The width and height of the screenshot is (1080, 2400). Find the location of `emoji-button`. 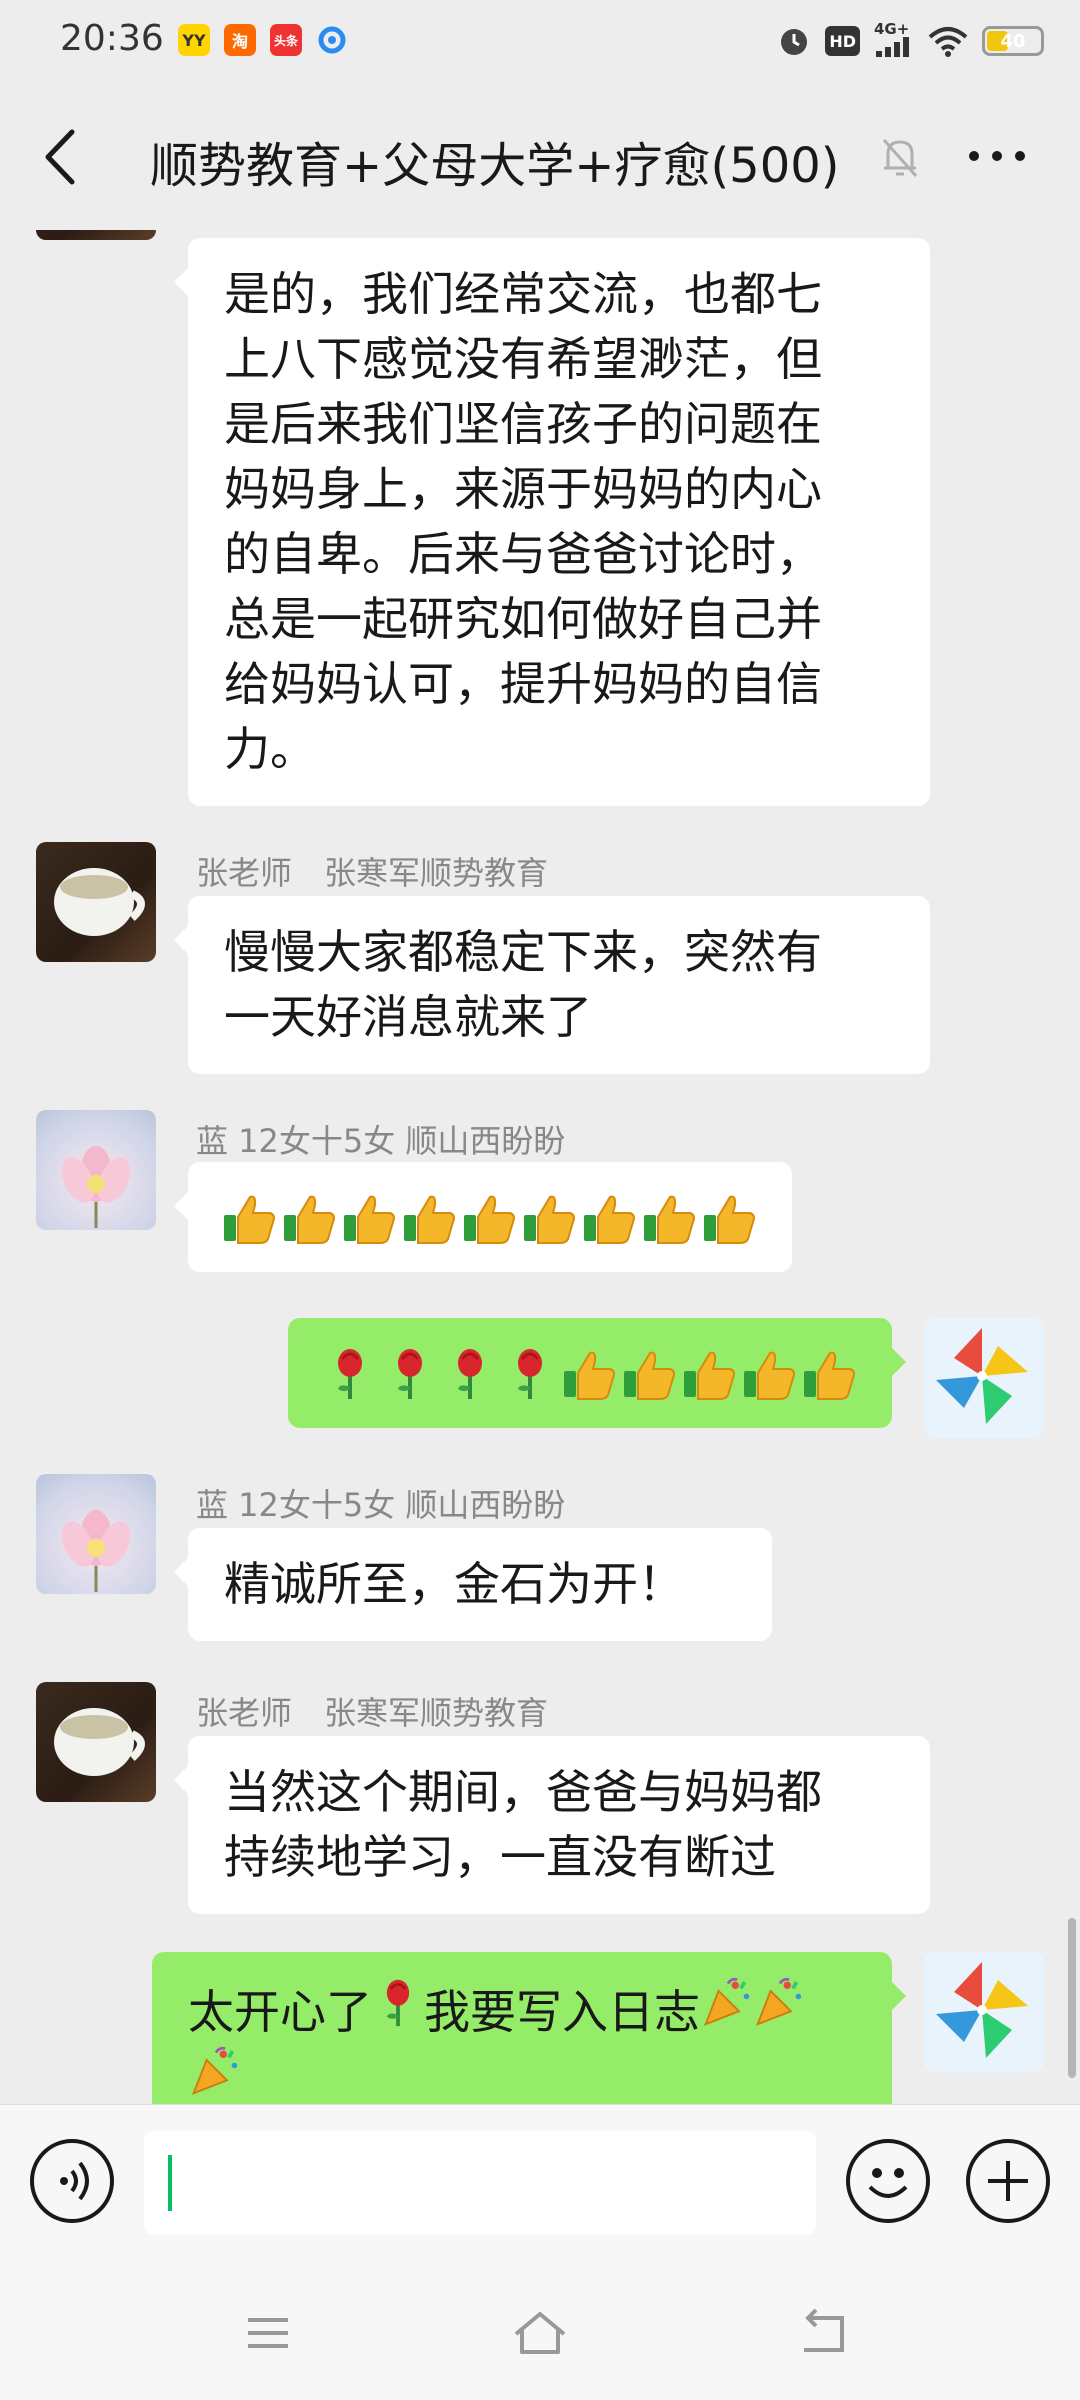

emoji-button is located at coordinates (888, 2181).